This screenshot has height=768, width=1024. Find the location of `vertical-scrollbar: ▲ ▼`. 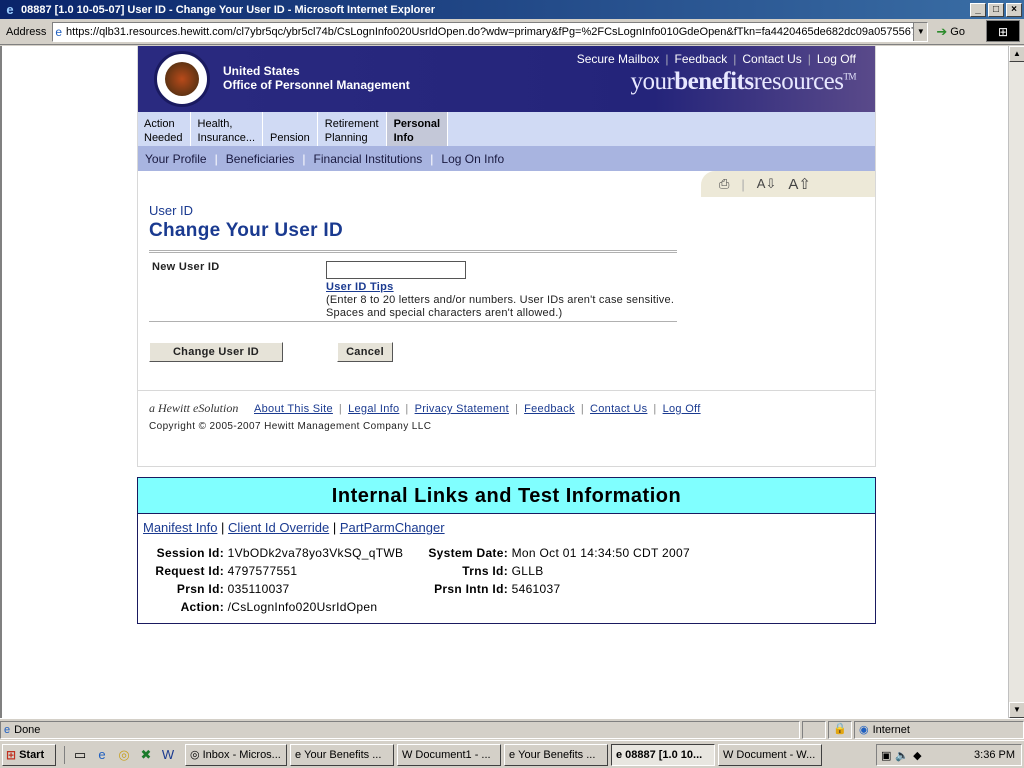

vertical-scrollbar: ▲ ▼ is located at coordinates (1016, 382).